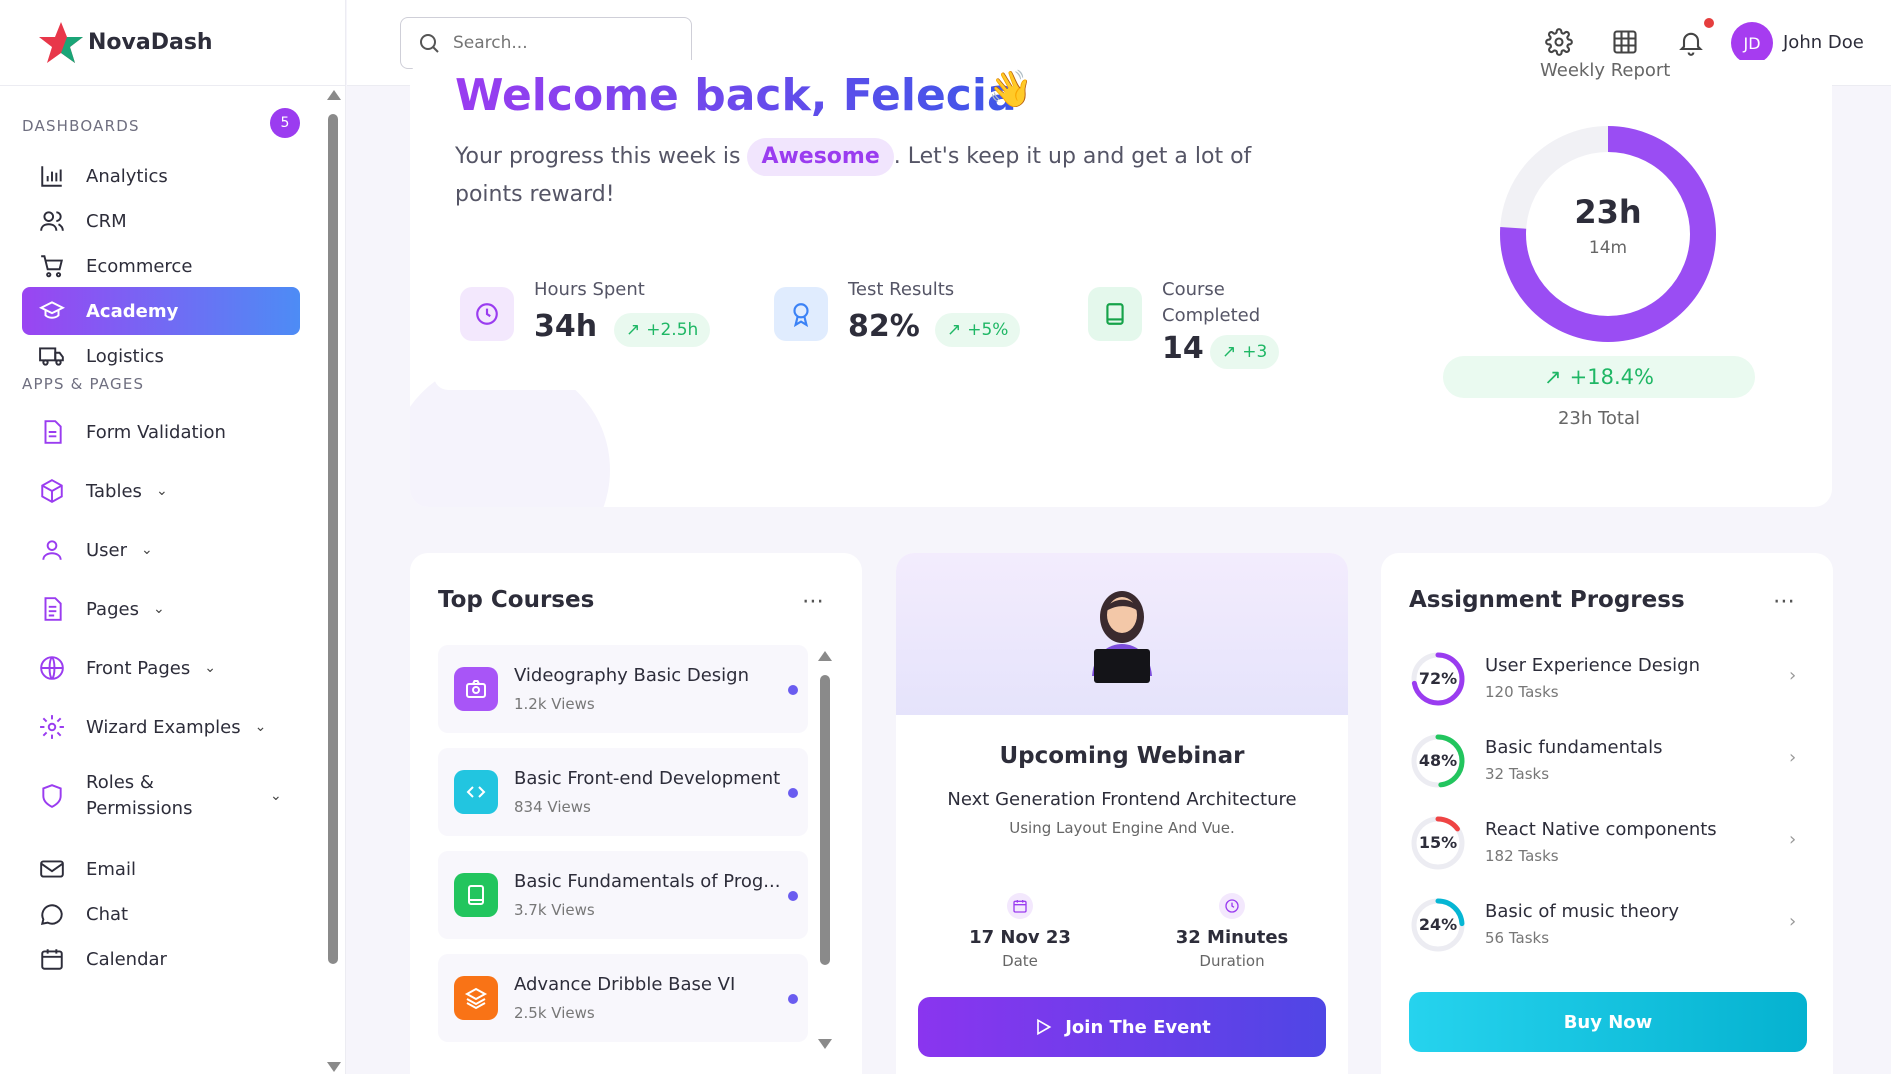 The image size is (1891, 1074). I want to click on assignment-item: 15% React Native components 182 Tasks ›, so click(1608, 844).